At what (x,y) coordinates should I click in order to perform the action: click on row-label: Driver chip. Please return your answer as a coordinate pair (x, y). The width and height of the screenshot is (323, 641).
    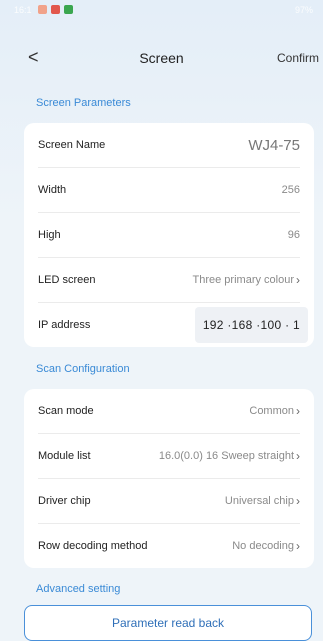
    Looking at the image, I should click on (64, 501).